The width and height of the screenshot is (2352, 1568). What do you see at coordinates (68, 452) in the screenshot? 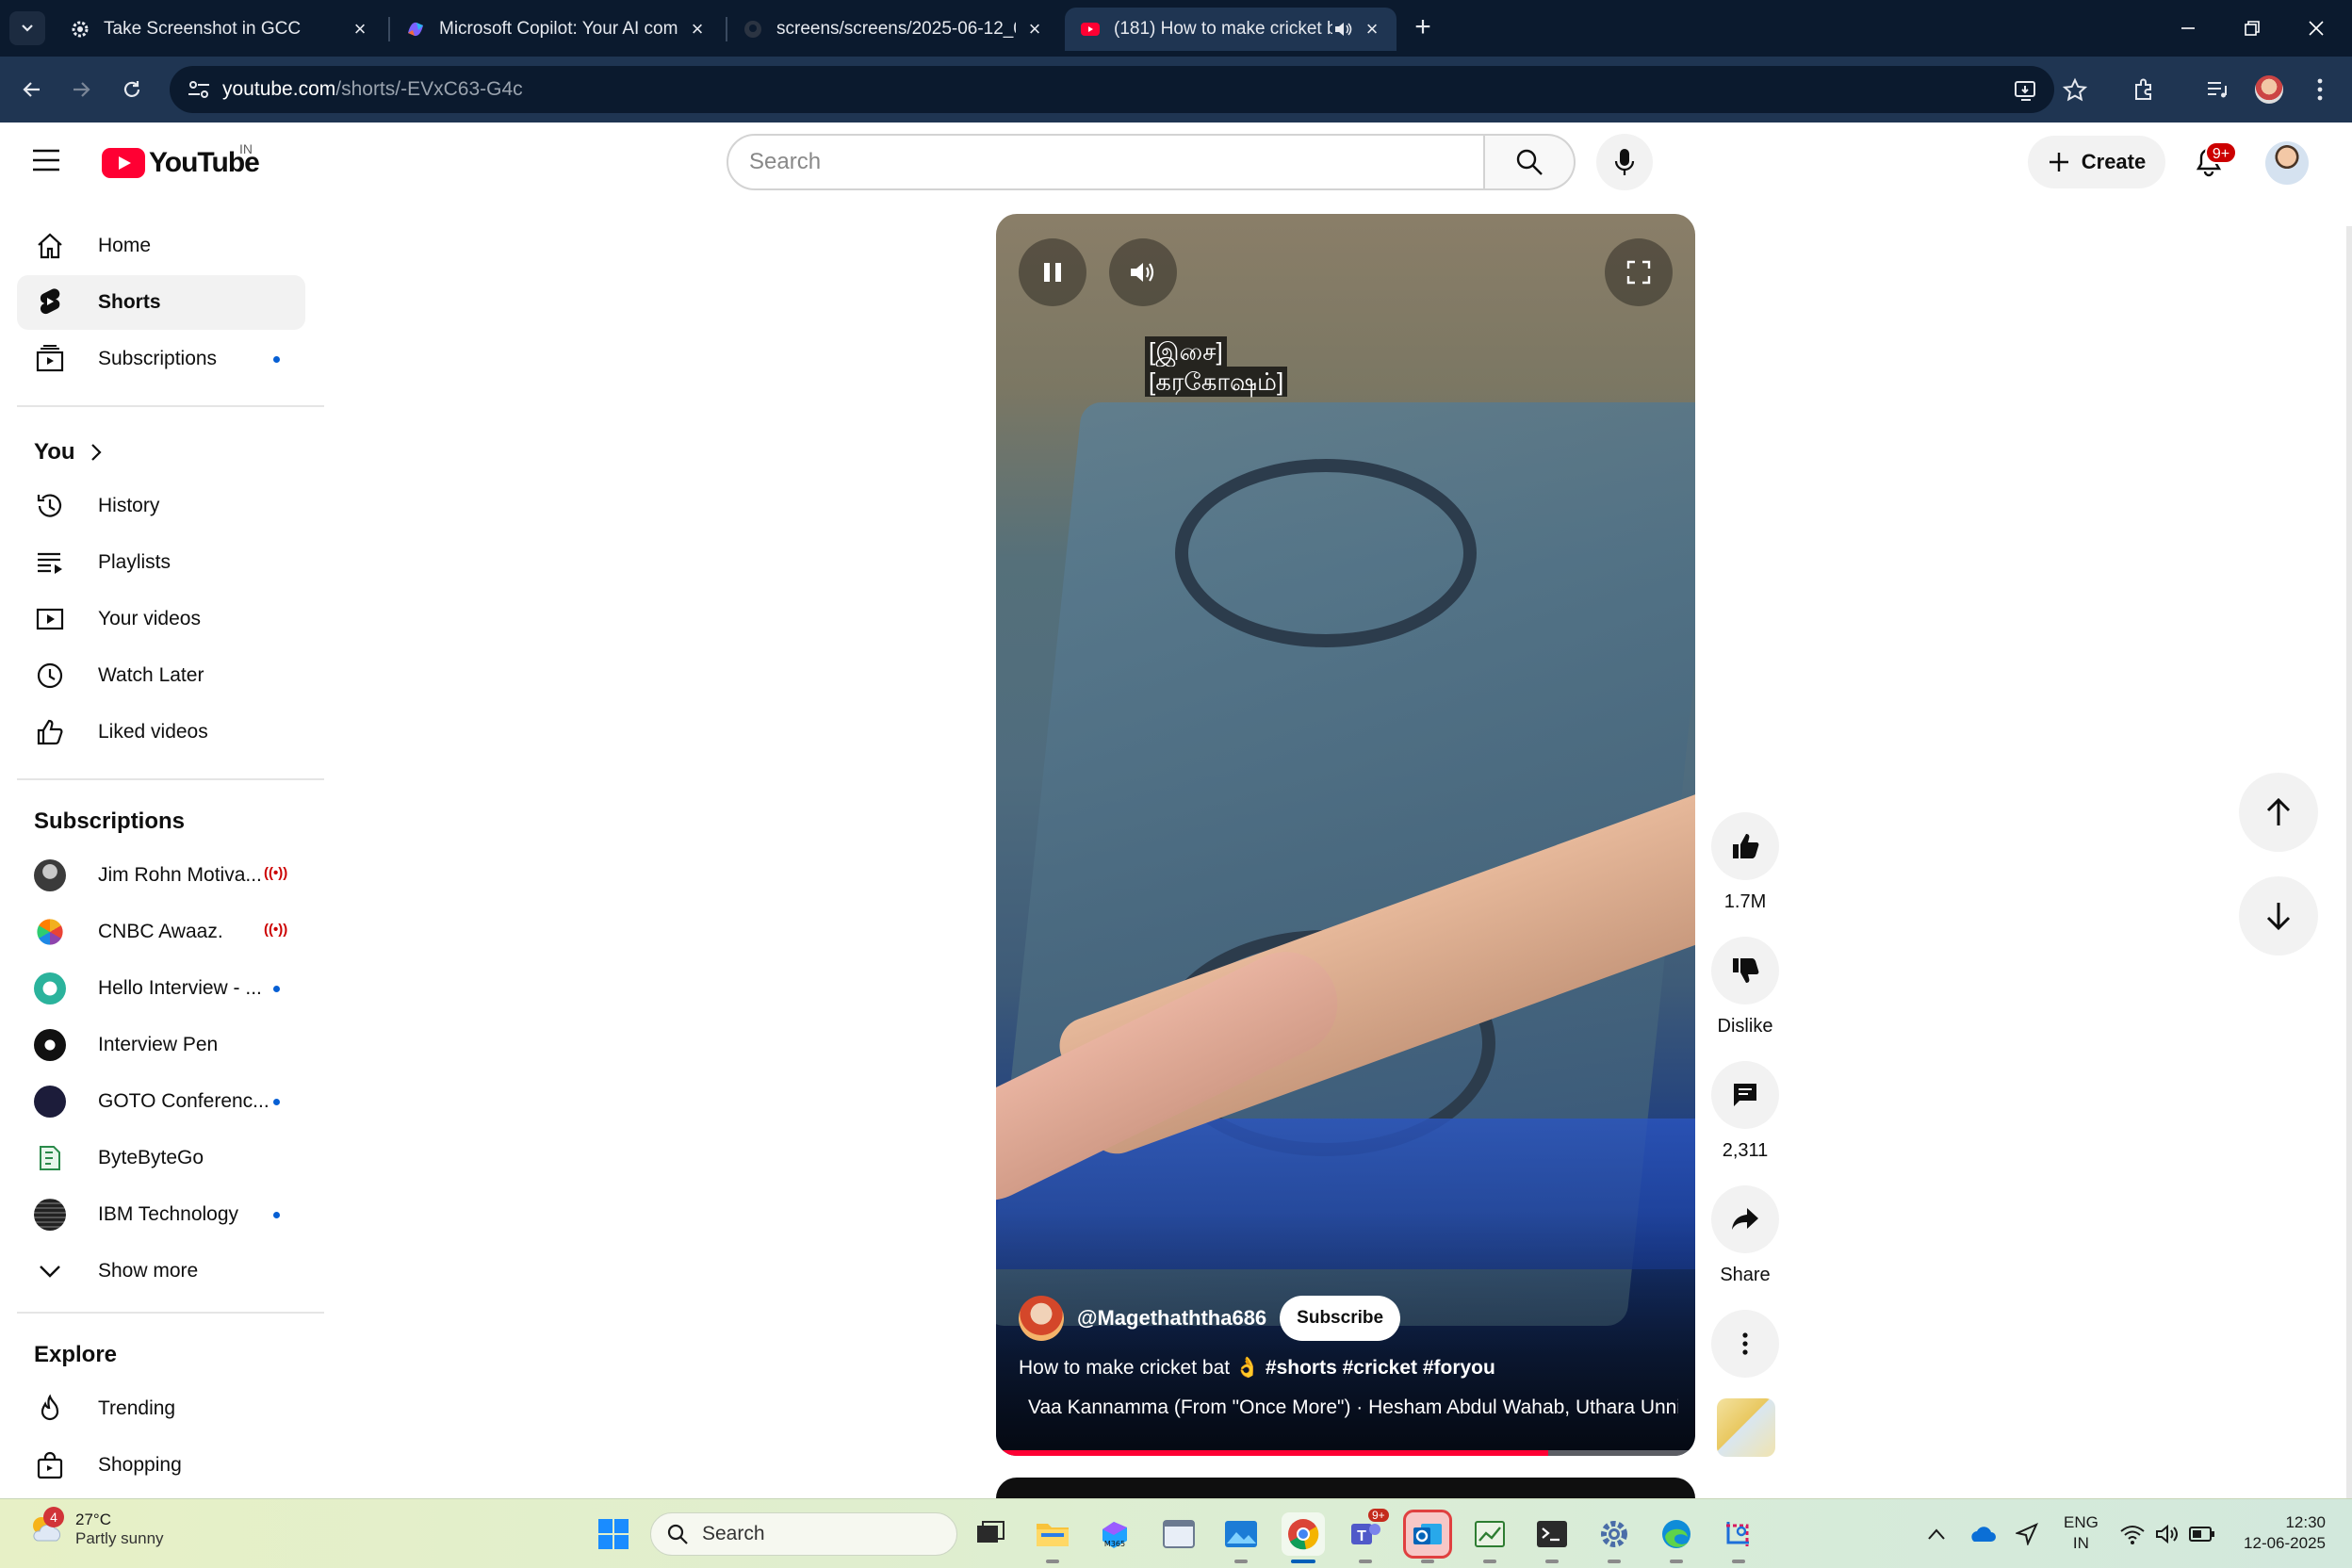
I see `you-section-link: You` at bounding box center [68, 452].